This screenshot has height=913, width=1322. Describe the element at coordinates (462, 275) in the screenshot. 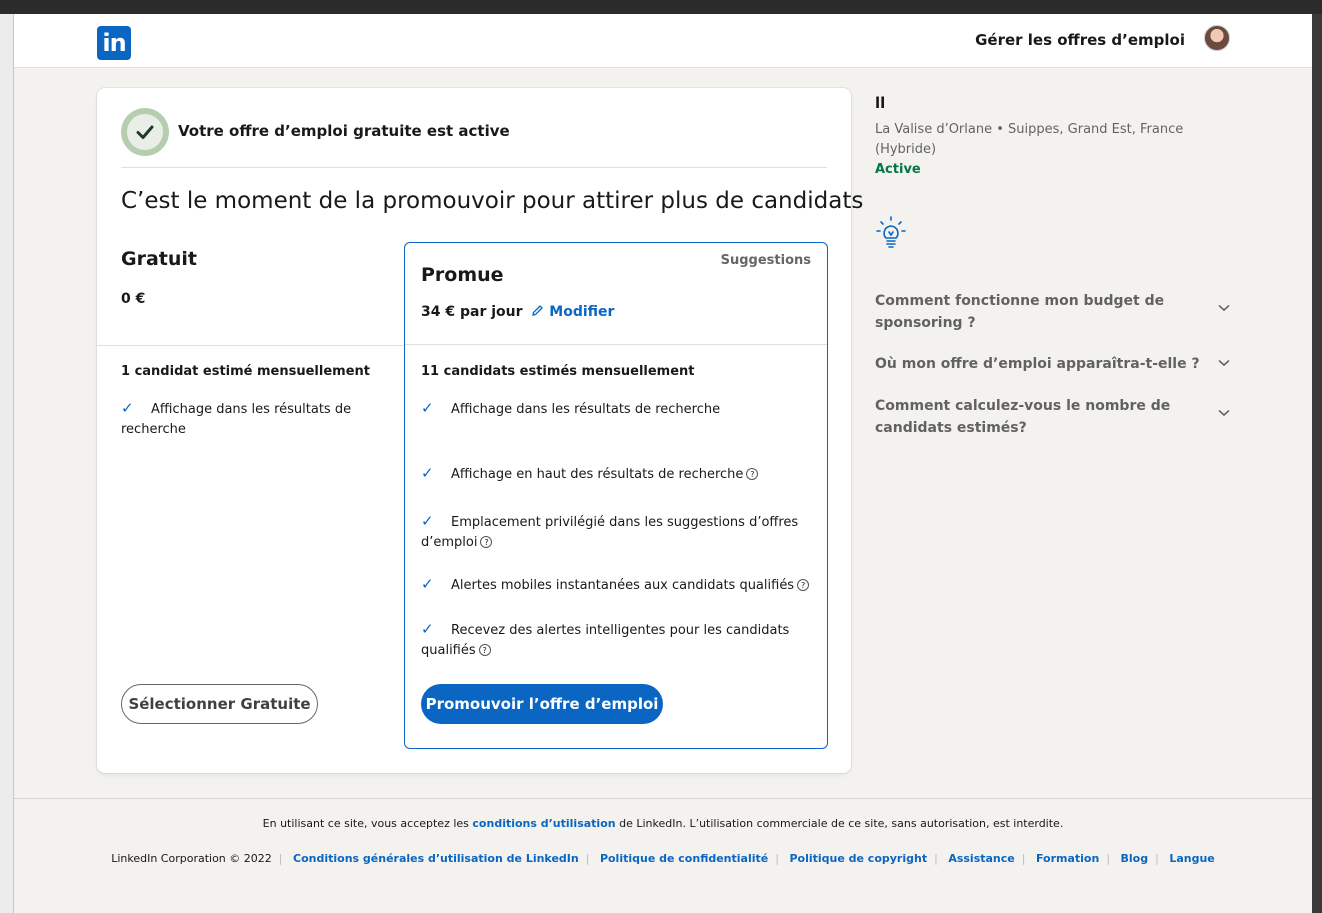

I see `promoted-plan-title: Promue` at that location.